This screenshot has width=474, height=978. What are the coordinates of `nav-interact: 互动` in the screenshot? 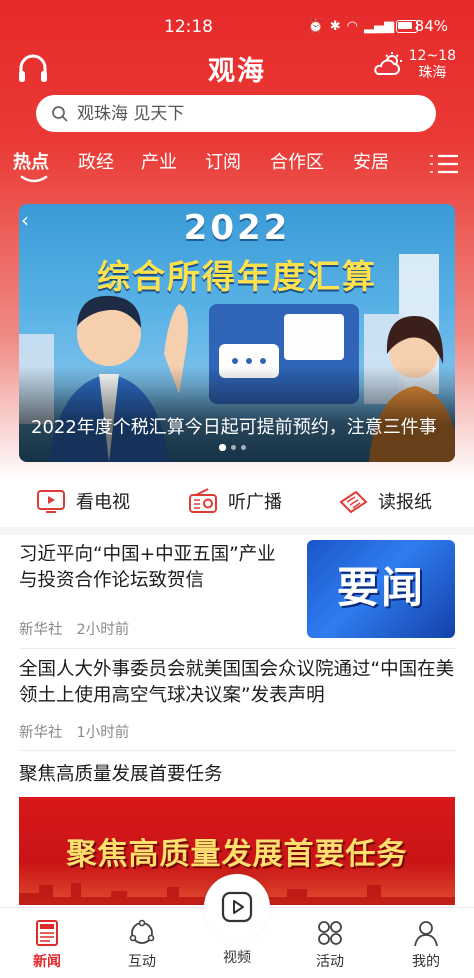 It's located at (142, 944).